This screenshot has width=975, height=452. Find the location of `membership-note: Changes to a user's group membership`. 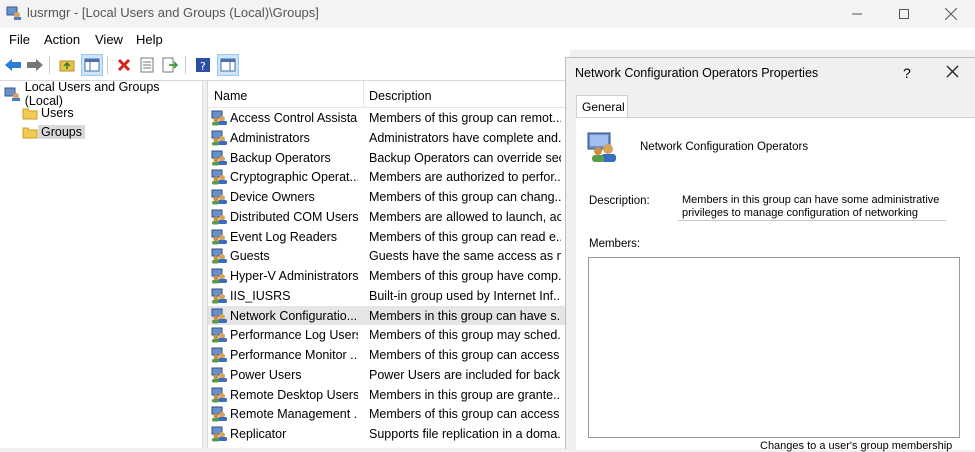

membership-note: Changes to a user's group membership is located at coordinates (856, 446).